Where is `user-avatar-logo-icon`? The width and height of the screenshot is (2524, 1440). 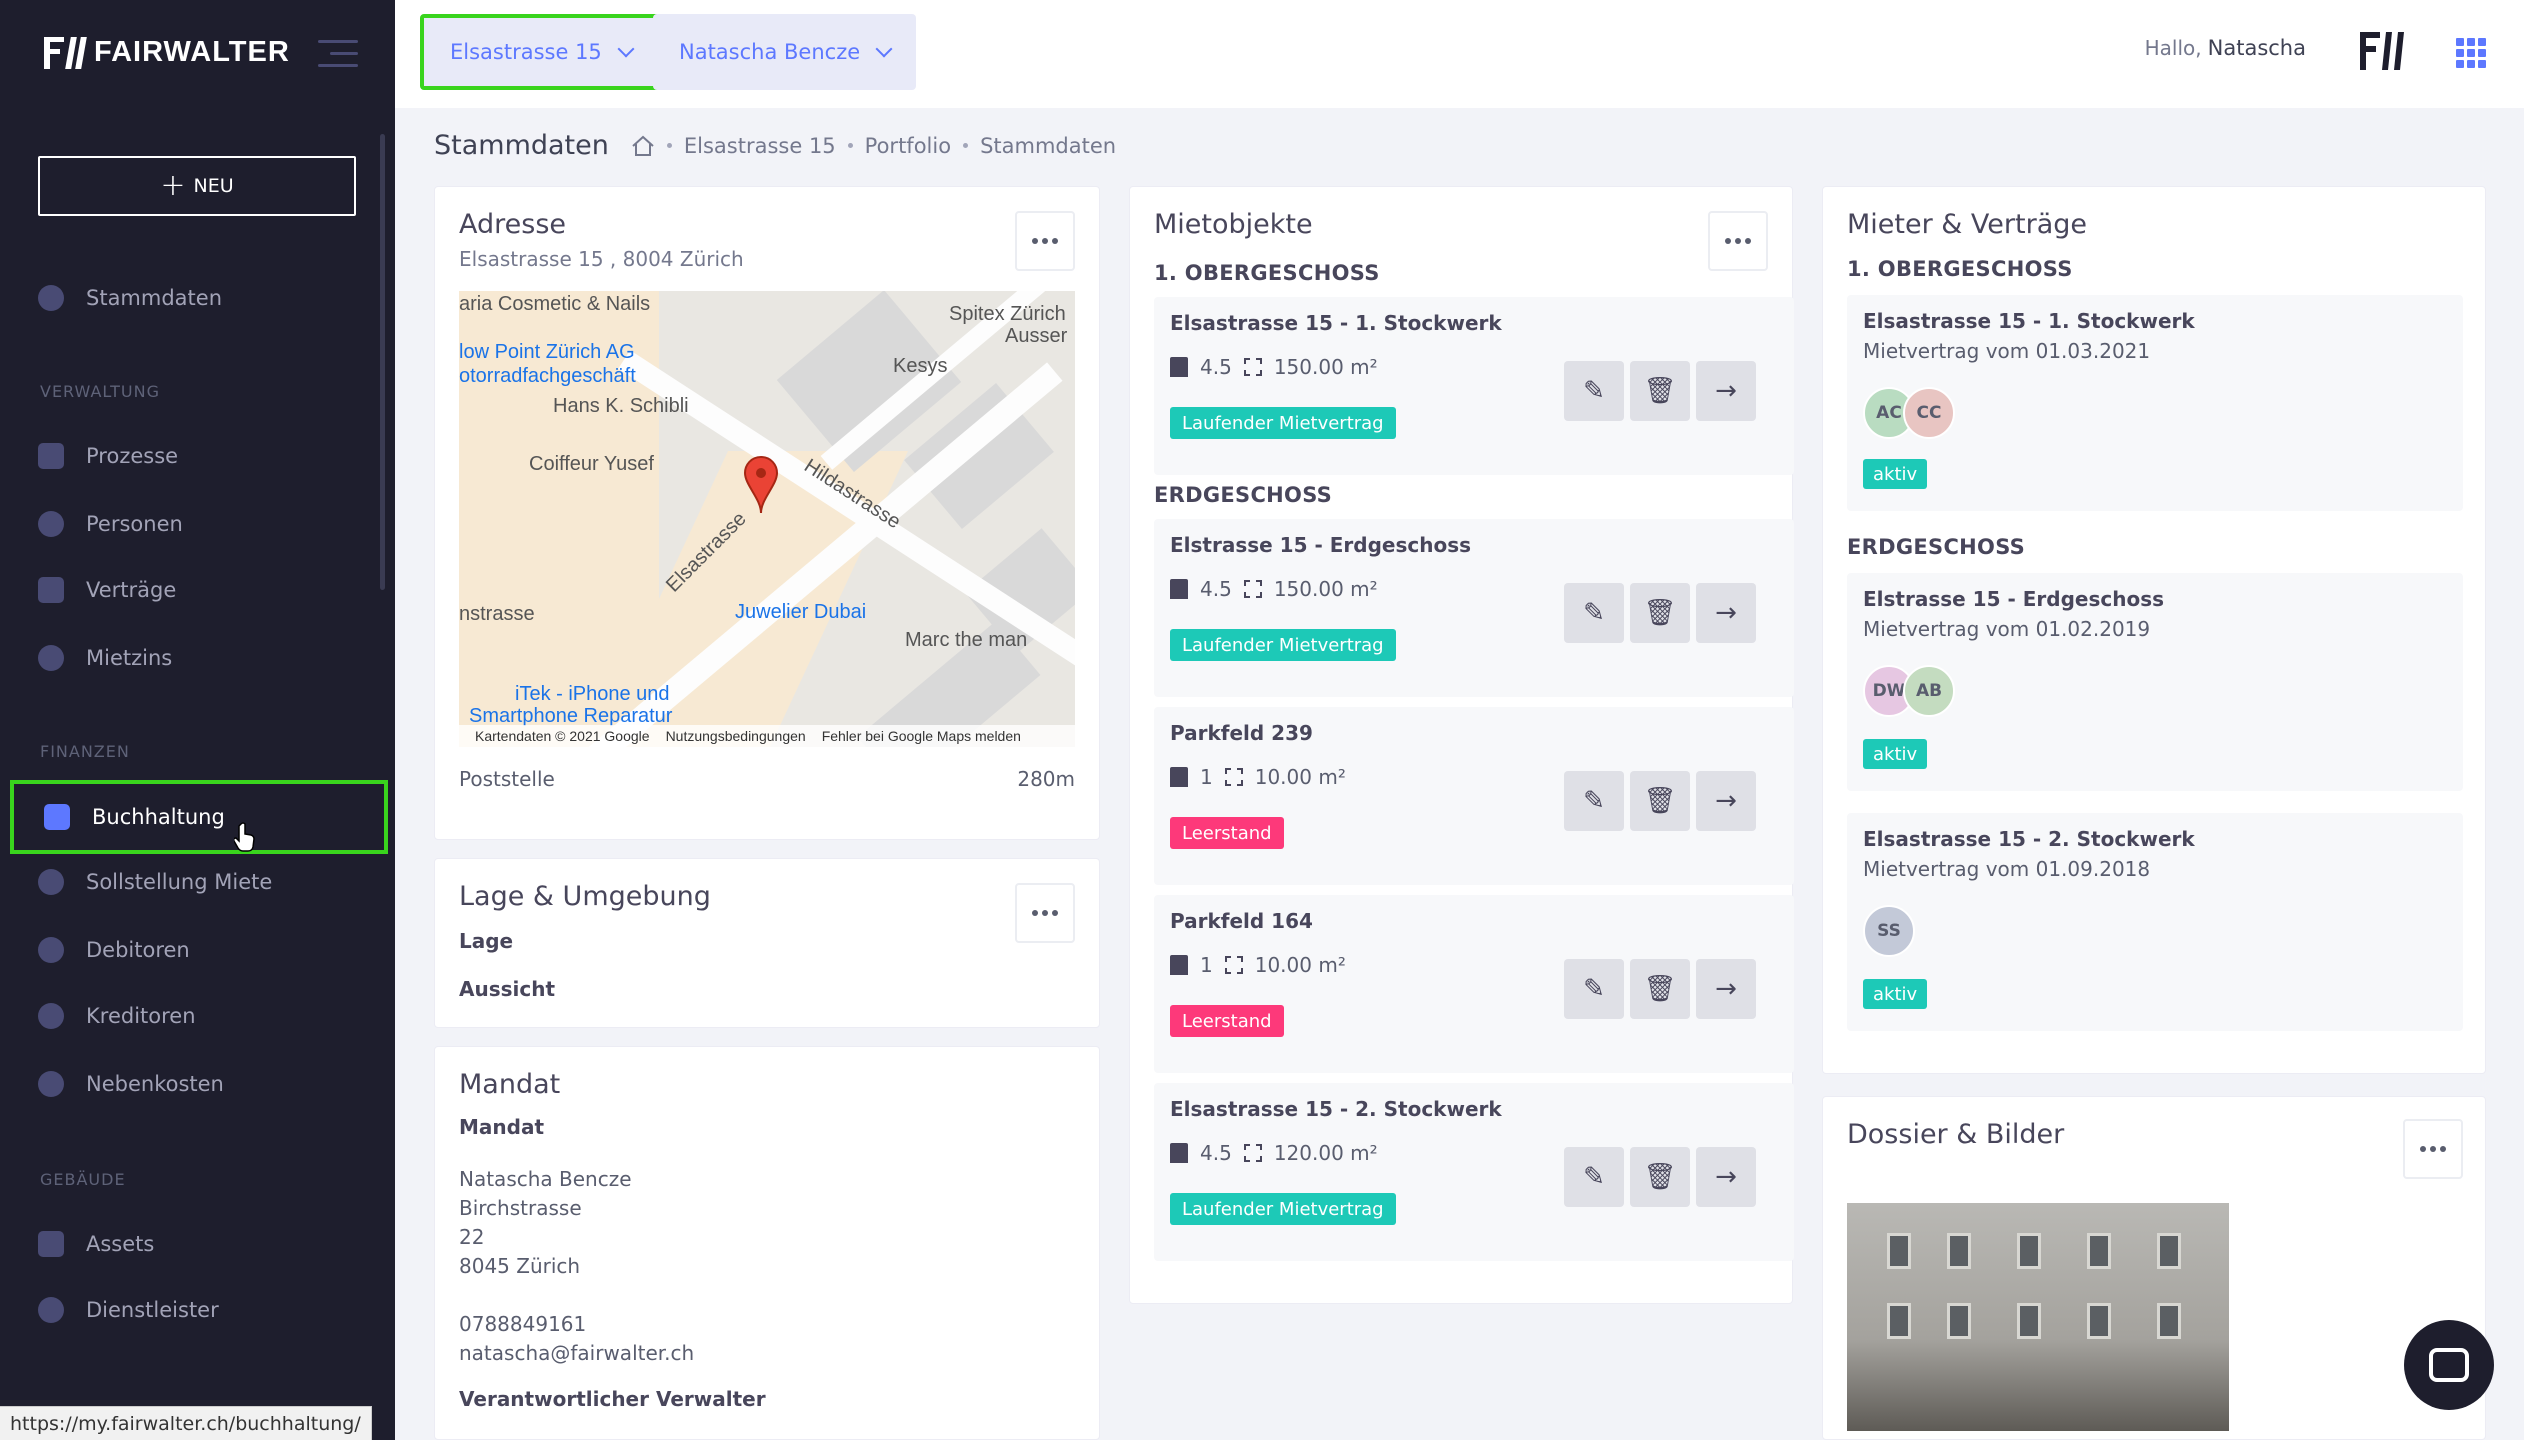 user-avatar-logo-icon is located at coordinates (2382, 51).